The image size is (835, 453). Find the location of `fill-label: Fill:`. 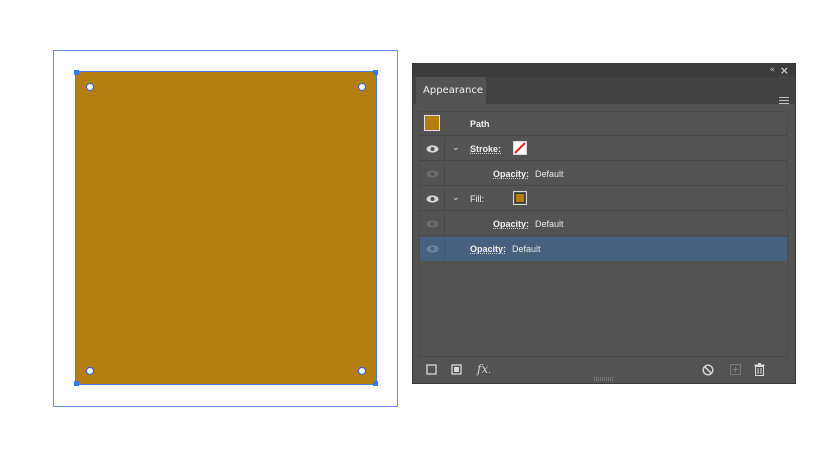

fill-label: Fill: is located at coordinates (477, 199).